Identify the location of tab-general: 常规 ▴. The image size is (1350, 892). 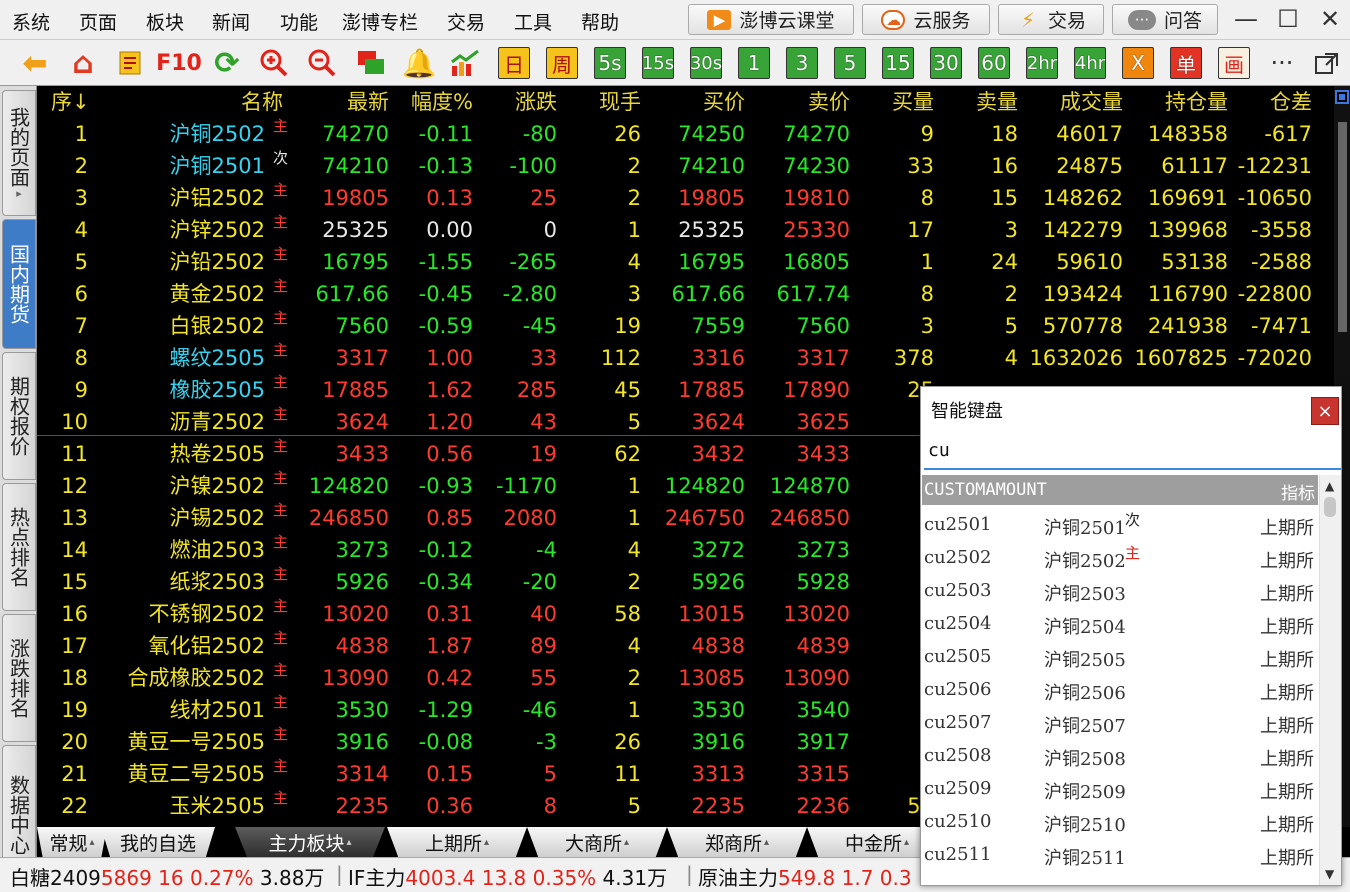
(72, 842).